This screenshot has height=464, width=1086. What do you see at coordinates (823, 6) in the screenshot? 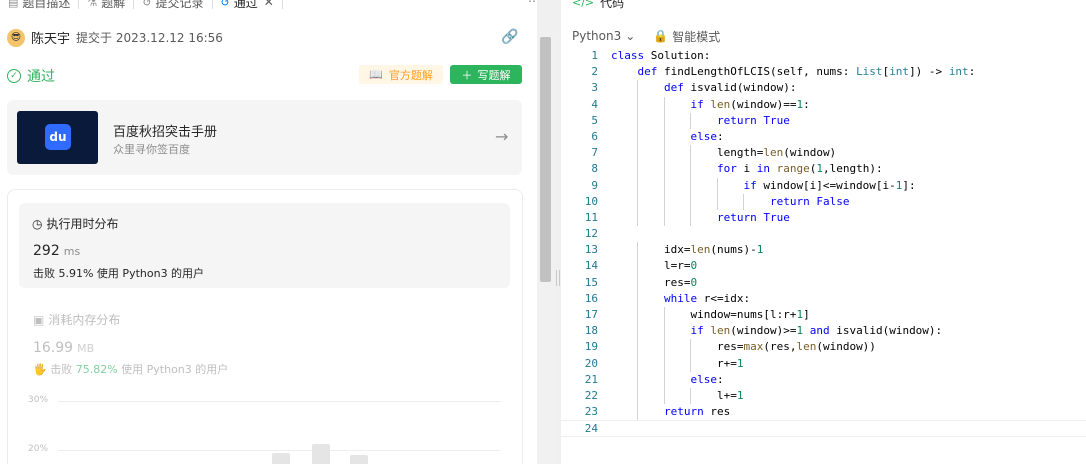
I see `code-panel-header: </> 代码` at bounding box center [823, 6].